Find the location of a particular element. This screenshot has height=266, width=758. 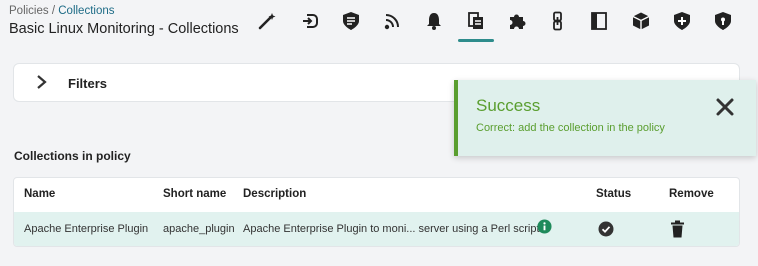

breadcrumb-parent: Policies is located at coordinates (29, 11).